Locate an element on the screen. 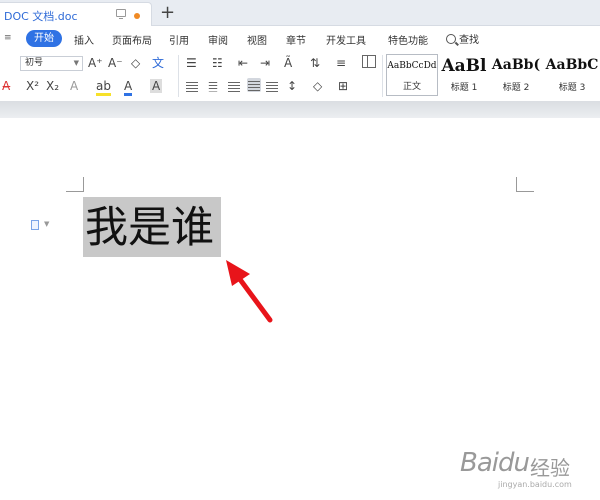  font-color-button: A is located at coordinates (128, 87).